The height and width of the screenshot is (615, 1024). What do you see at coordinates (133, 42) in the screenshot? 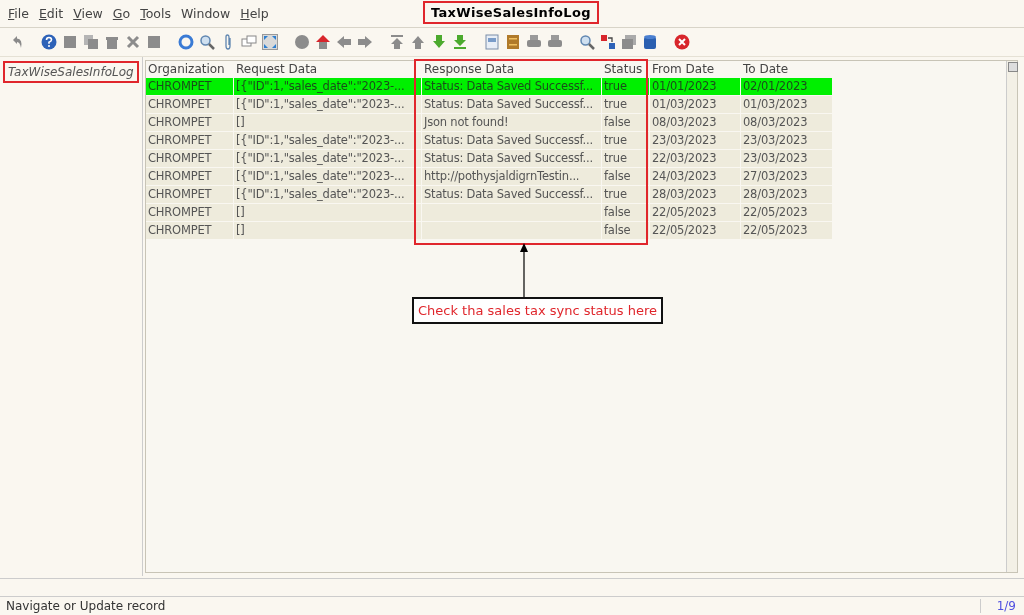
I see `cross-icon` at bounding box center [133, 42].